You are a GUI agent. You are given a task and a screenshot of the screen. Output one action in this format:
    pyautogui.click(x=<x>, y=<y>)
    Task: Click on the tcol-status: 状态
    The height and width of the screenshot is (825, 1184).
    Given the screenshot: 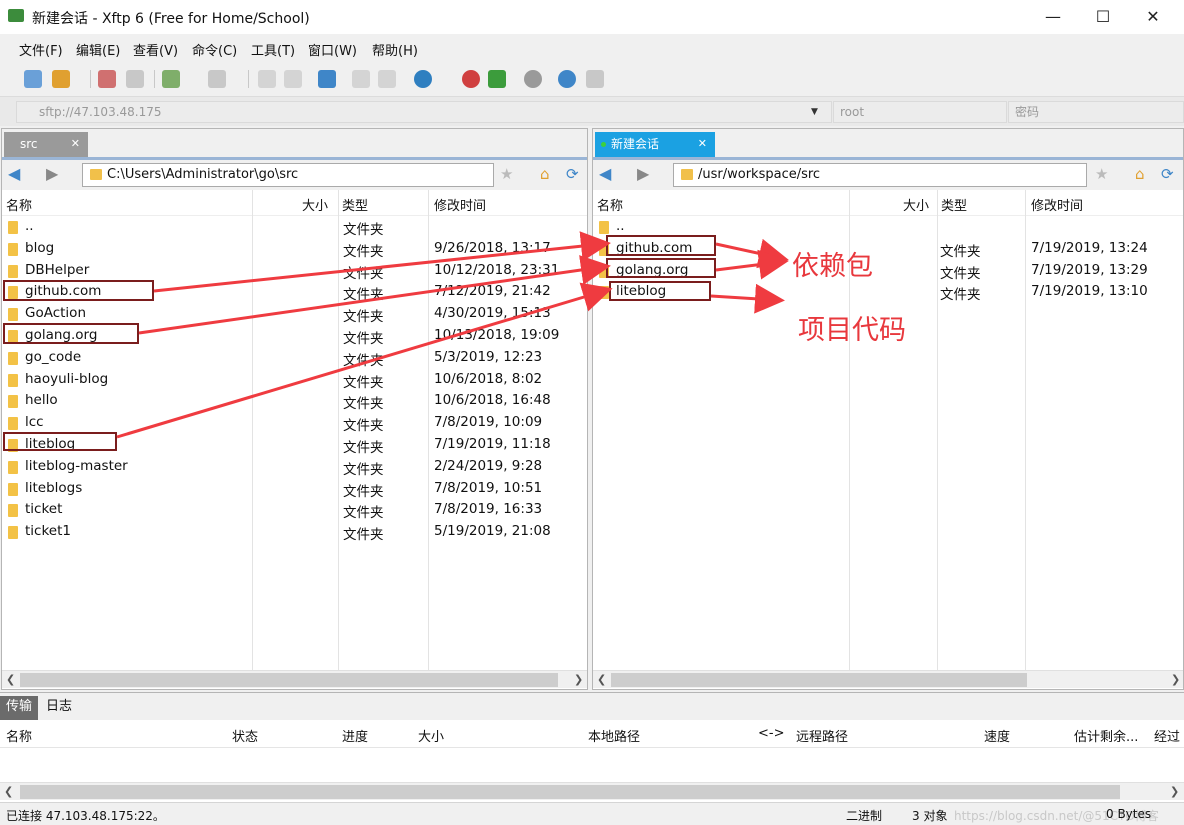 What is the action you would take?
    pyautogui.click(x=245, y=735)
    